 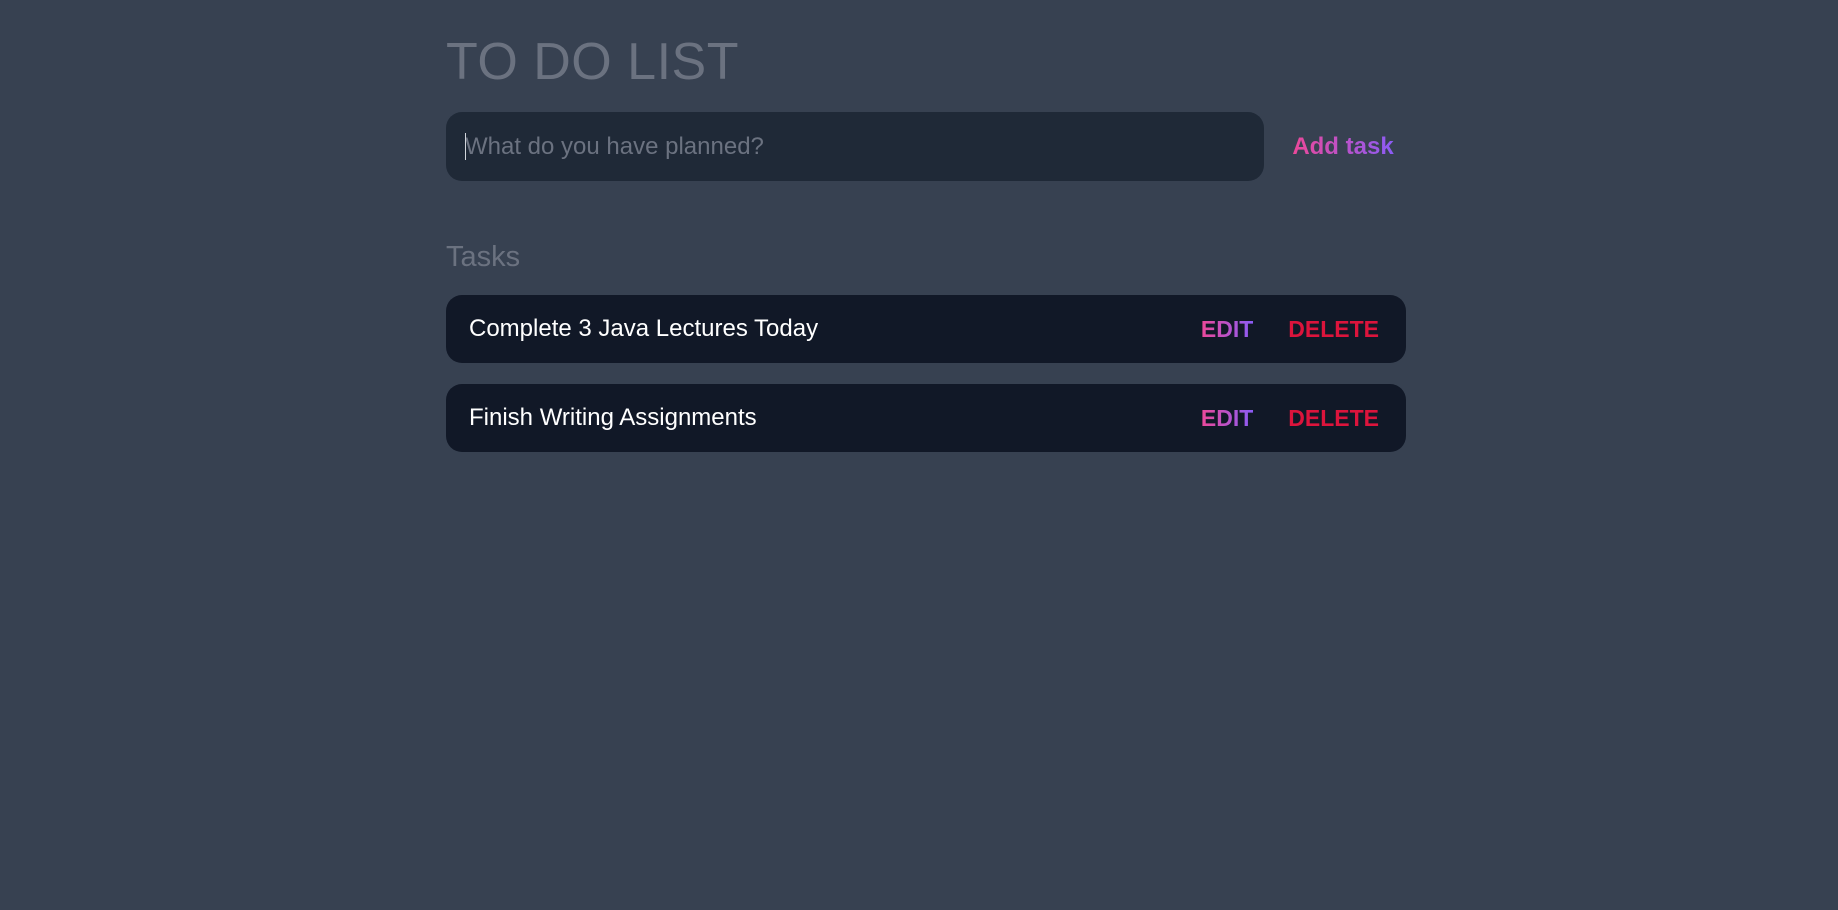 What do you see at coordinates (855, 146) in the screenshot?
I see `new-task-input` at bounding box center [855, 146].